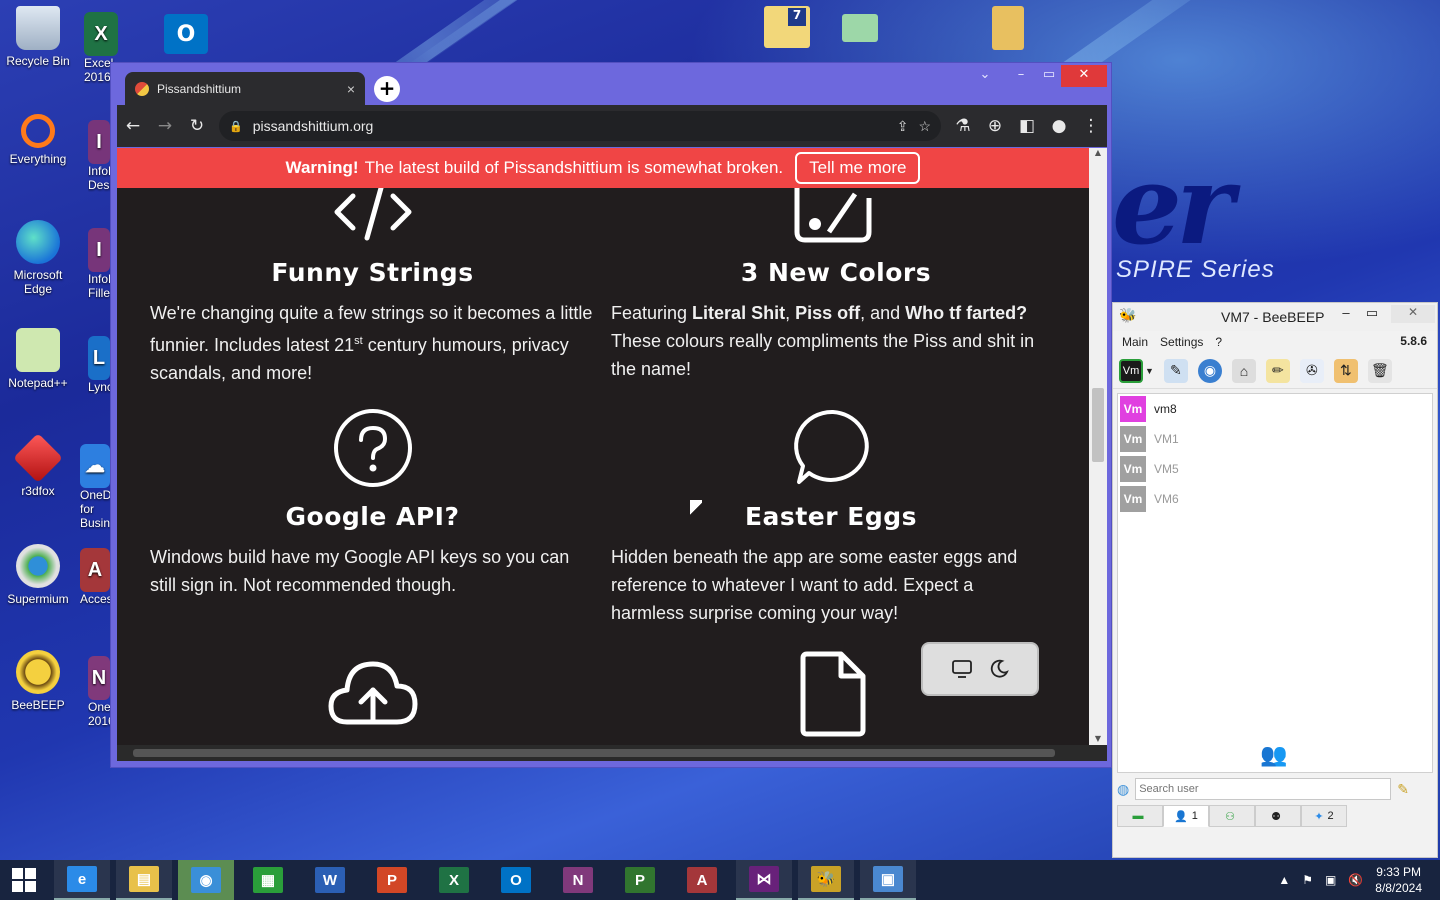 Image resolution: width=1440 pixels, height=900 pixels. What do you see at coordinates (1140, 816) in the screenshot?
I see `tab-chat: ▬` at bounding box center [1140, 816].